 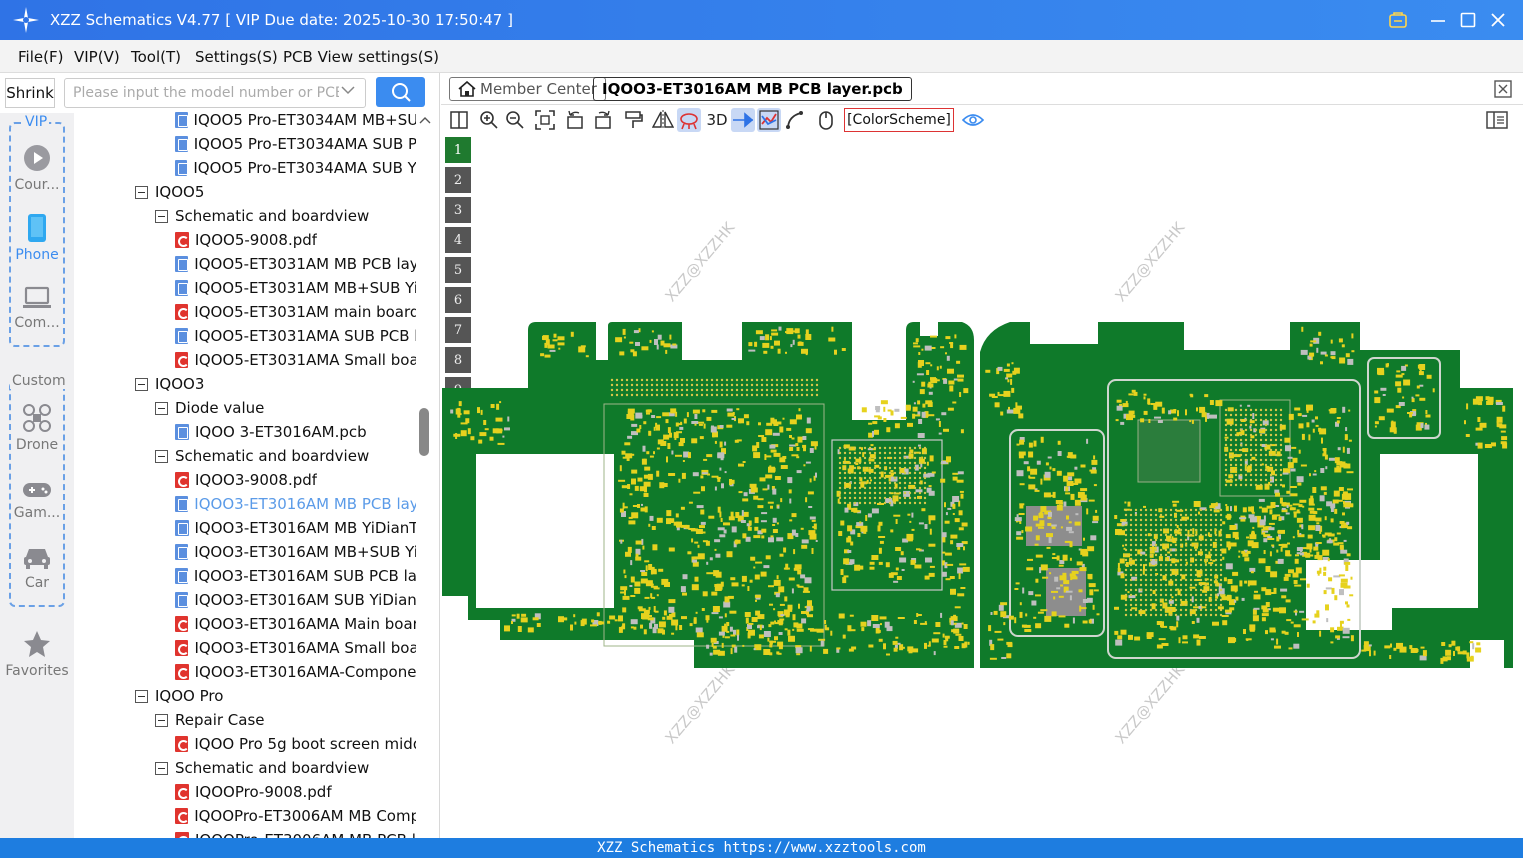 I want to click on shrink-button: Shrink, so click(x=30, y=93).